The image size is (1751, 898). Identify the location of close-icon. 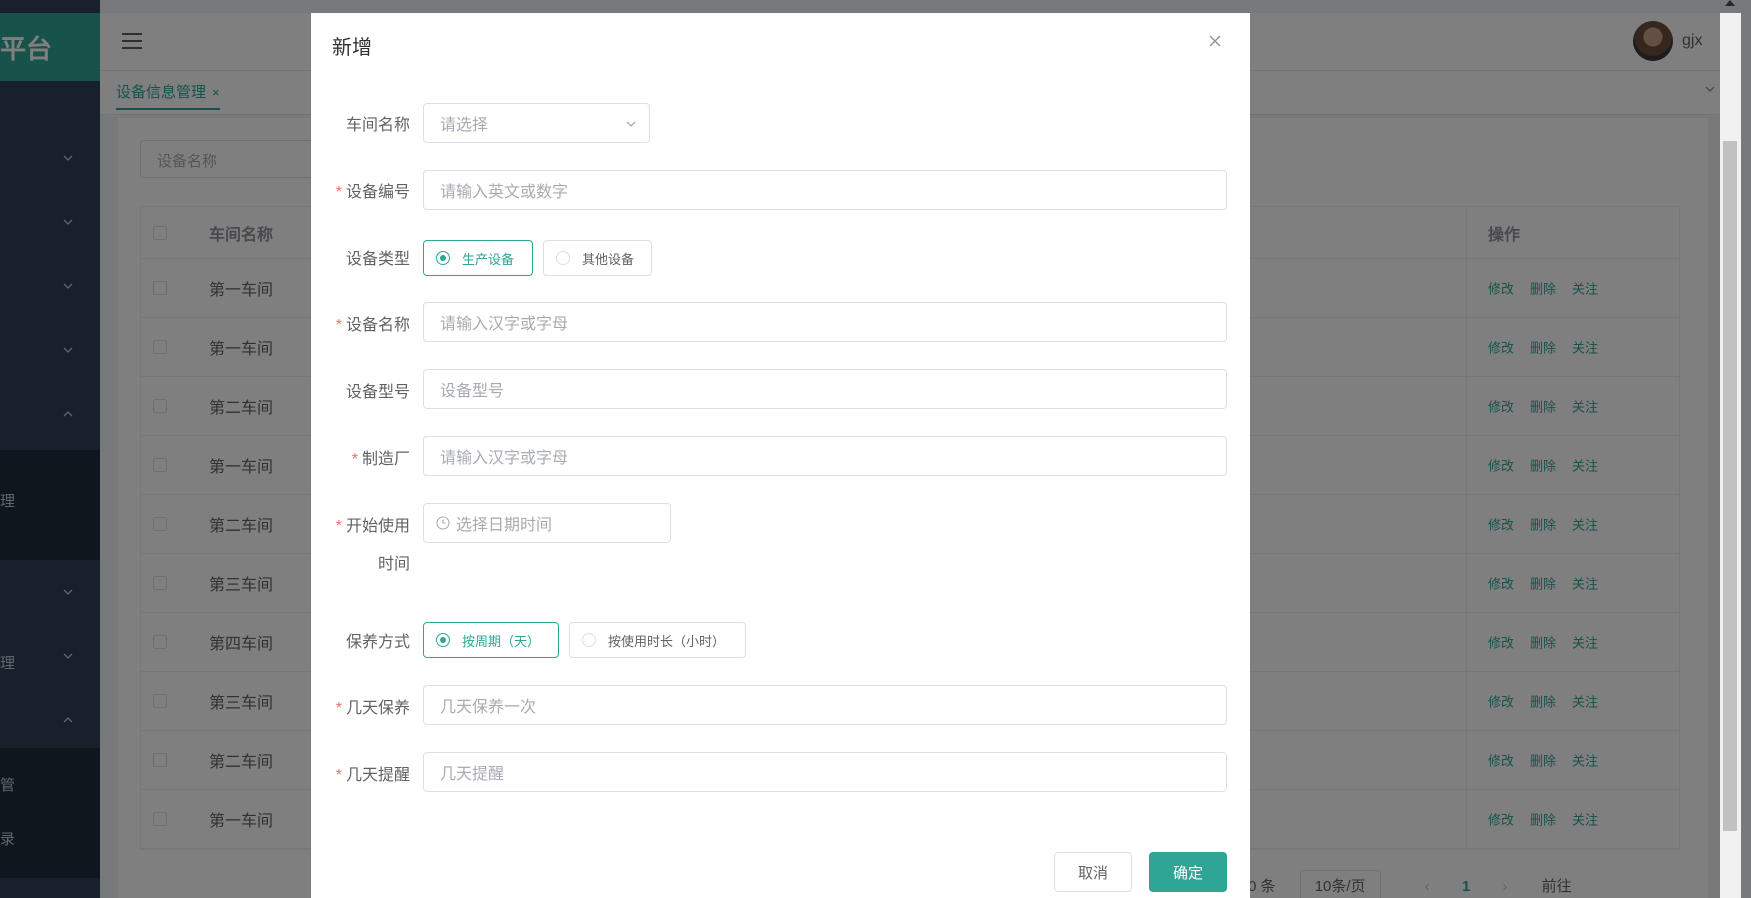
(1215, 41).